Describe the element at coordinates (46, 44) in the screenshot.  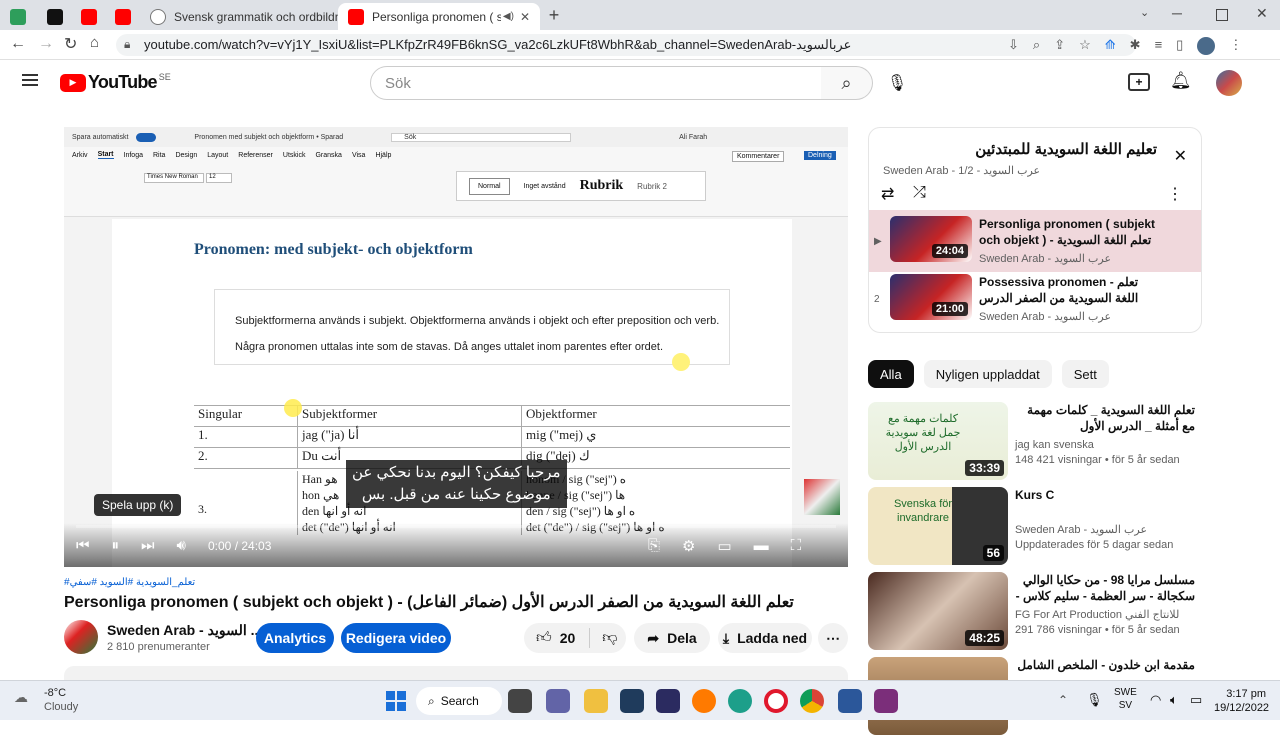
I see `forward-icon: →` at that location.